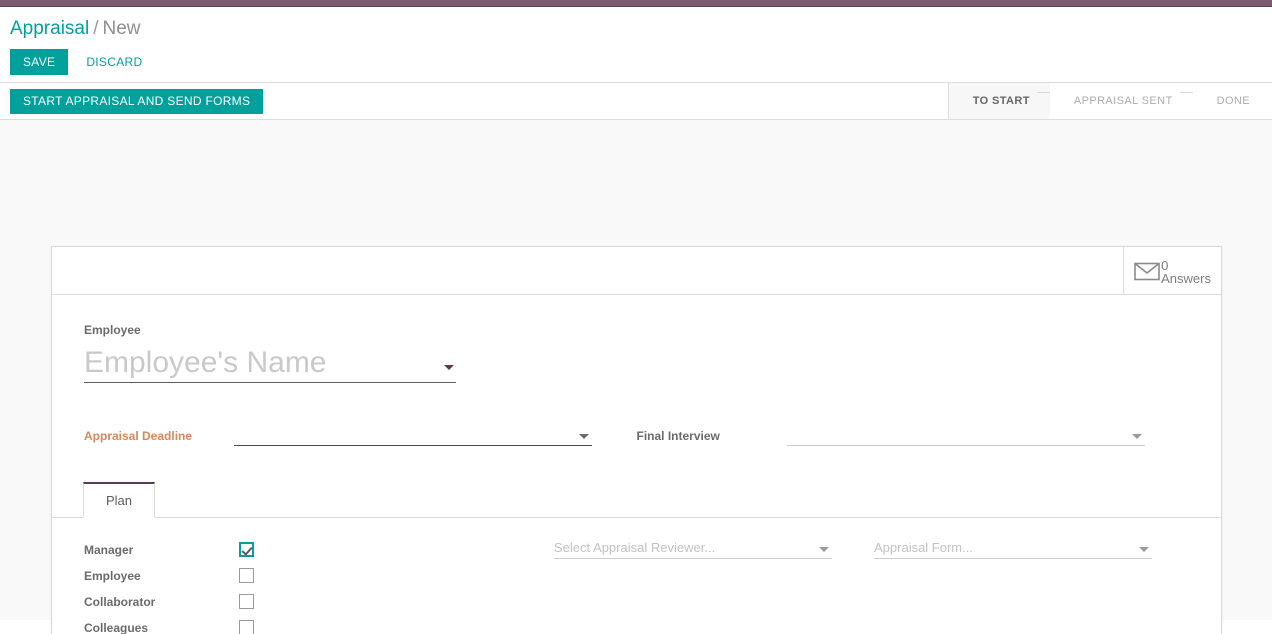 Image resolution: width=1272 pixels, height=634 pixels. What do you see at coordinates (955, 435) in the screenshot?
I see `final-interview-input` at bounding box center [955, 435].